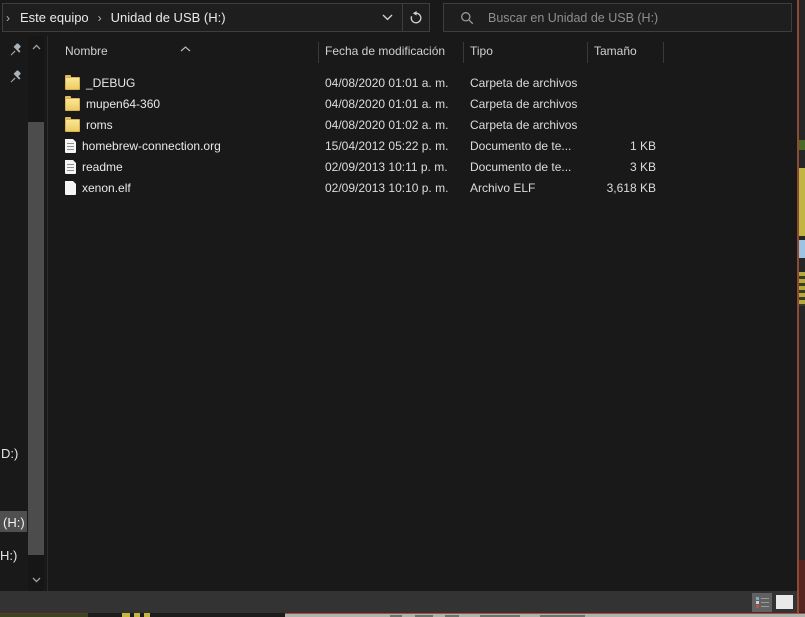 This screenshot has height=617, width=805. I want to click on sidebar-scrollbar, so click(36, 313).